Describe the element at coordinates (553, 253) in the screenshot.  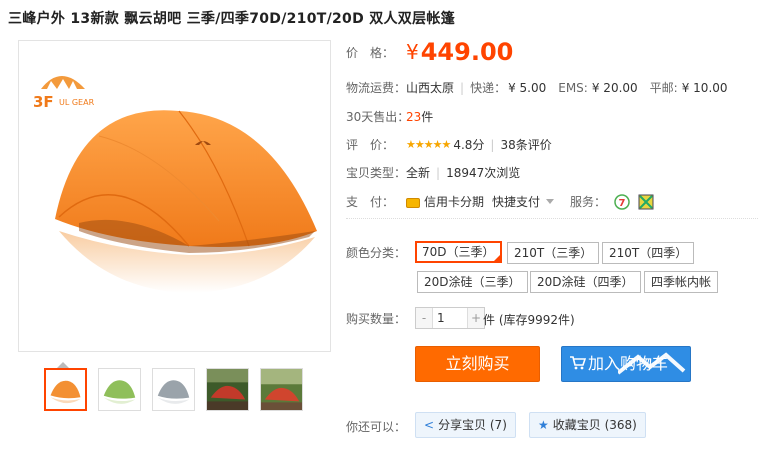
I see `color-option-210t-three-season: 210T（三季）` at that location.